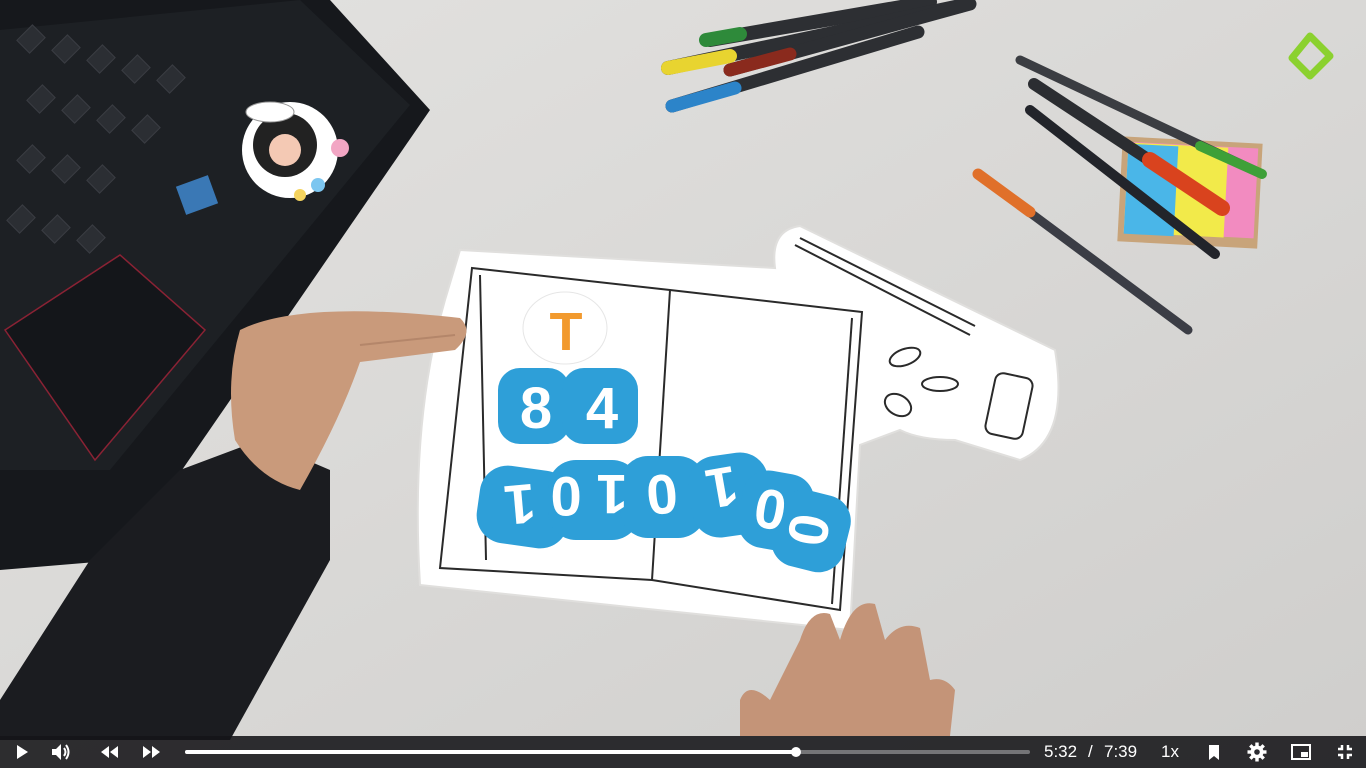 The height and width of the screenshot is (768, 1366). I want to click on picture-in-picture-icon, so click(1301, 752).